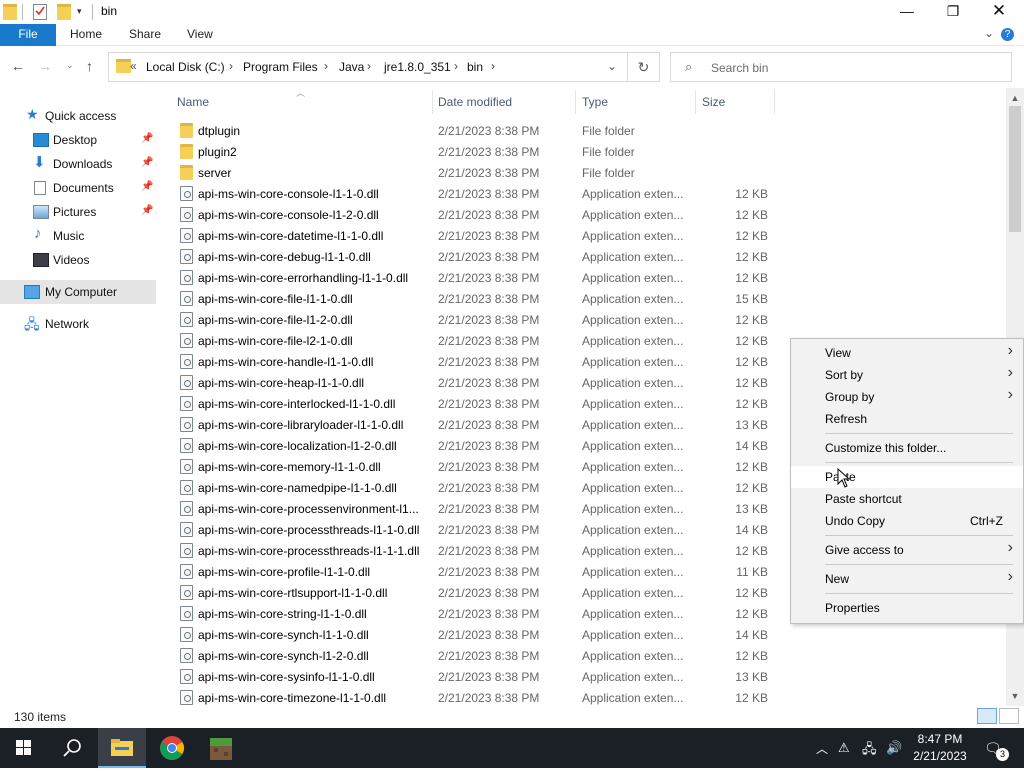 The image size is (1024, 771). Describe the element at coordinates (907, 521) in the screenshot. I see `menu-item-undo-copy: Undo Copy Ctrl+Z` at that location.